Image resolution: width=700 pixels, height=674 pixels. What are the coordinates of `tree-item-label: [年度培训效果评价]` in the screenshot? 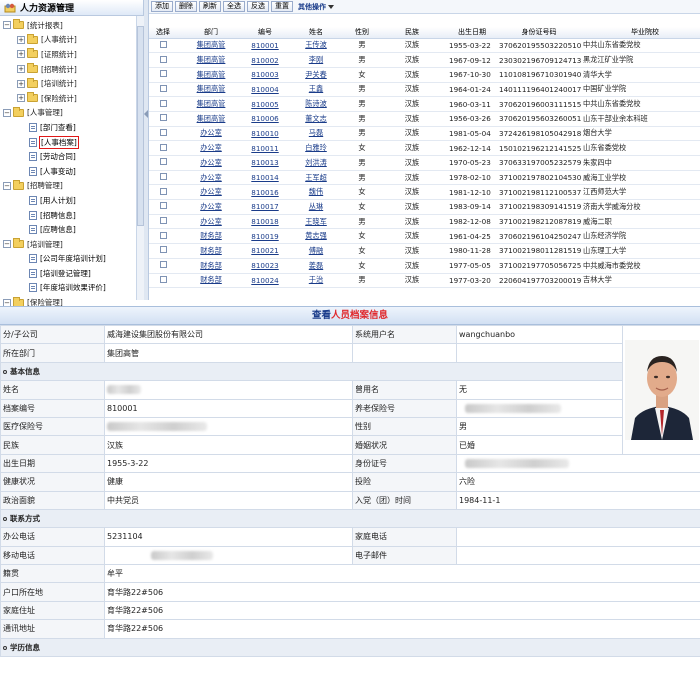 It's located at (73, 287).